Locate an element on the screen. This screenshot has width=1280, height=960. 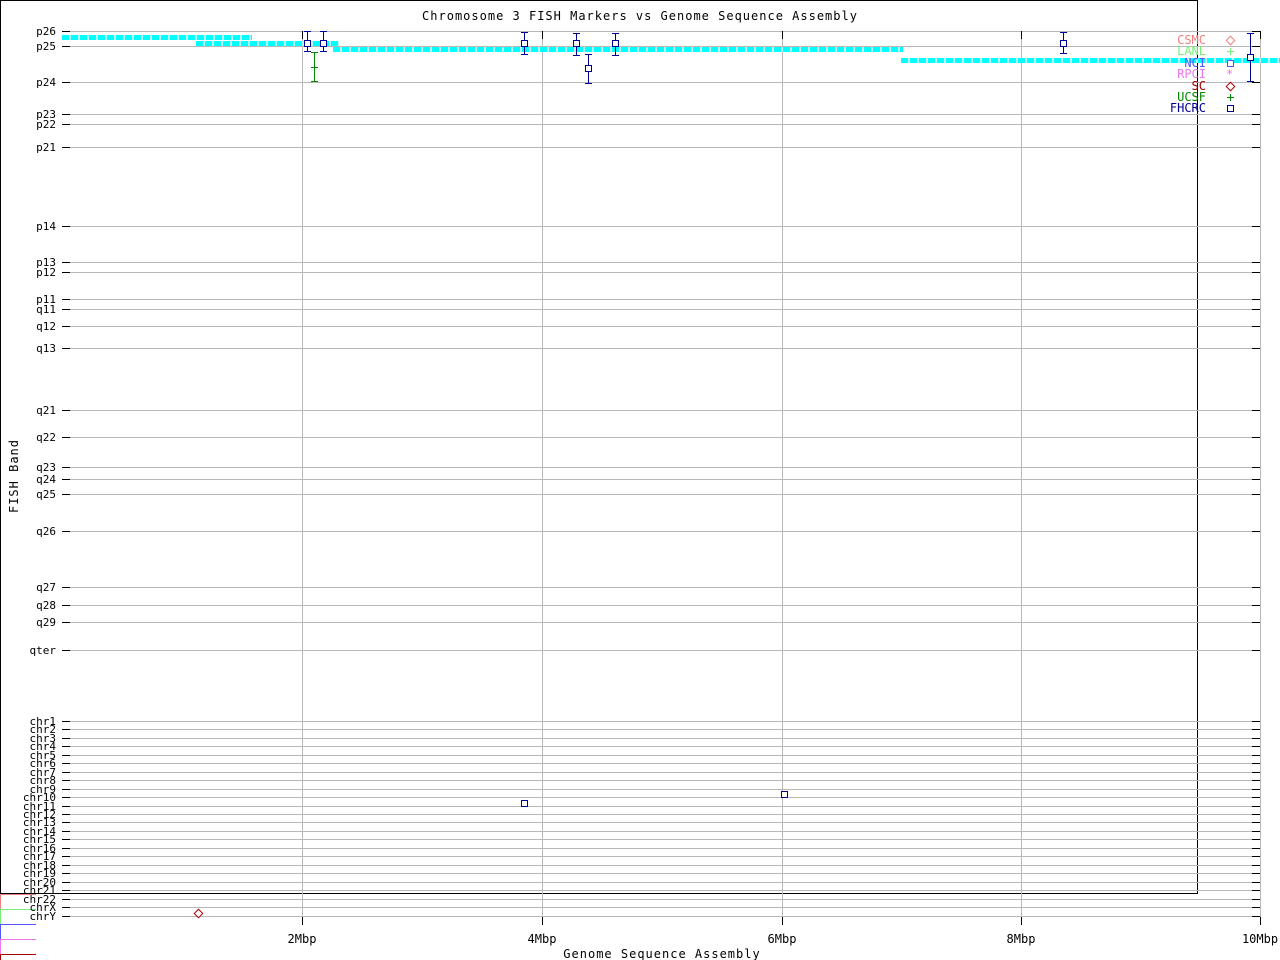
legend-marker-nci is located at coordinates (1230, 63).